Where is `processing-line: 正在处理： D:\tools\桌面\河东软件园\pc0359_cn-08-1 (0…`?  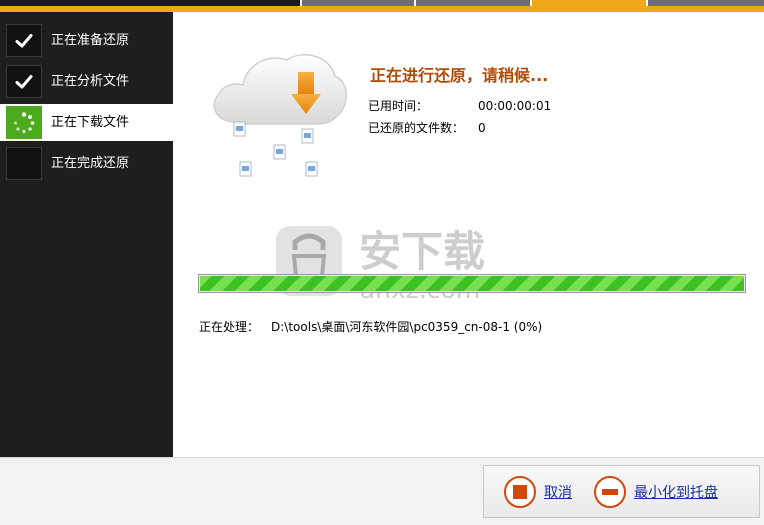
processing-line: 正在处理： D:\tools\桌面\河东软件园\pc0359_cn-08-1 (0… is located at coordinates (370, 326).